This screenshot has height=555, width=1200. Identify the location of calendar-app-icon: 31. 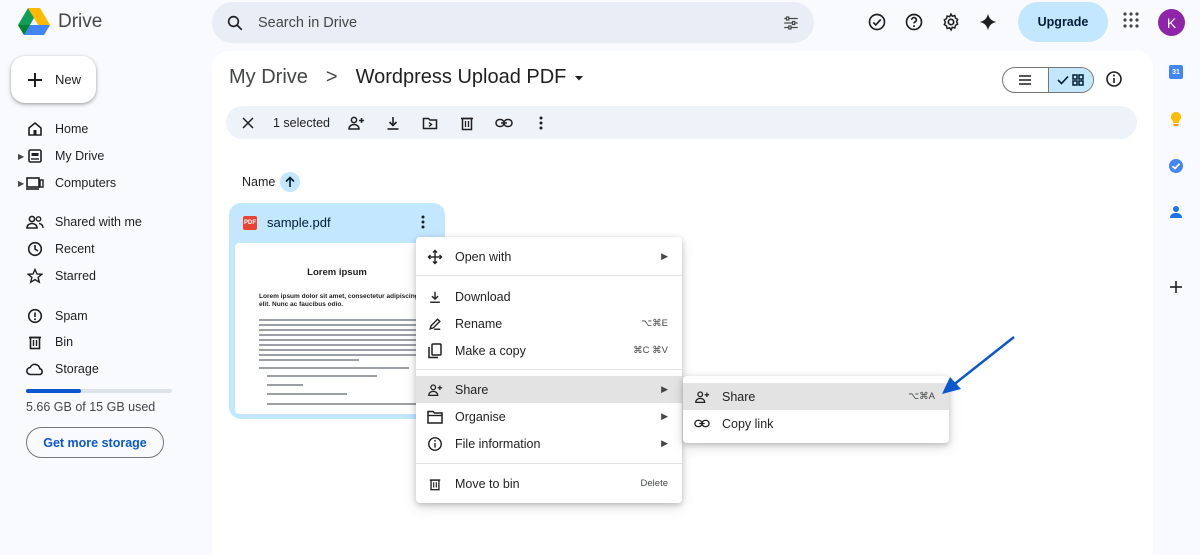
(1176, 72).